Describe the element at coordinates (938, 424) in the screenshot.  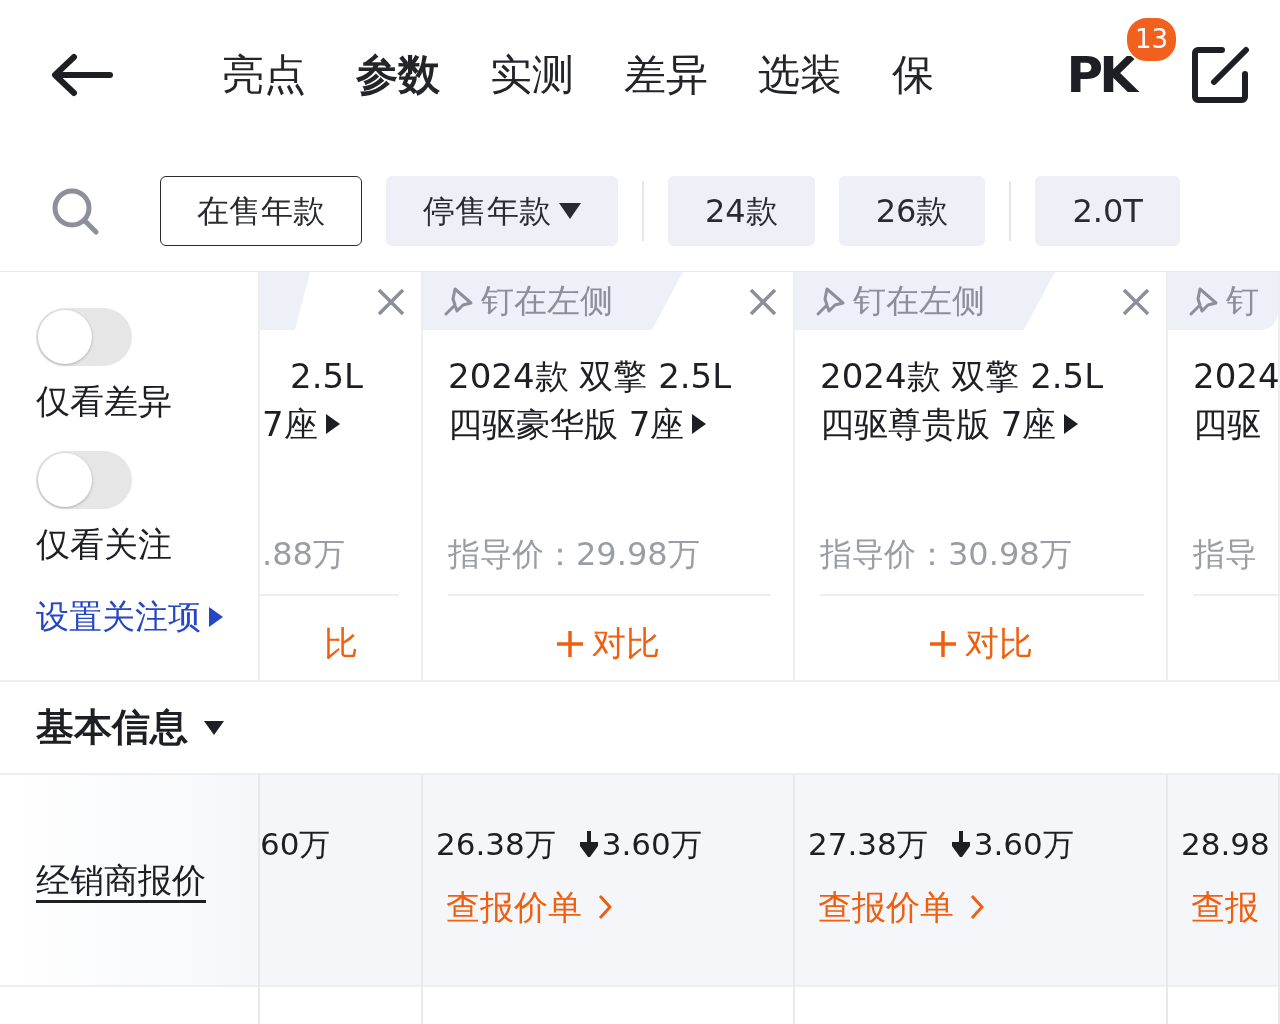
I see `model-name: 四驱尊贵版 7座` at that location.